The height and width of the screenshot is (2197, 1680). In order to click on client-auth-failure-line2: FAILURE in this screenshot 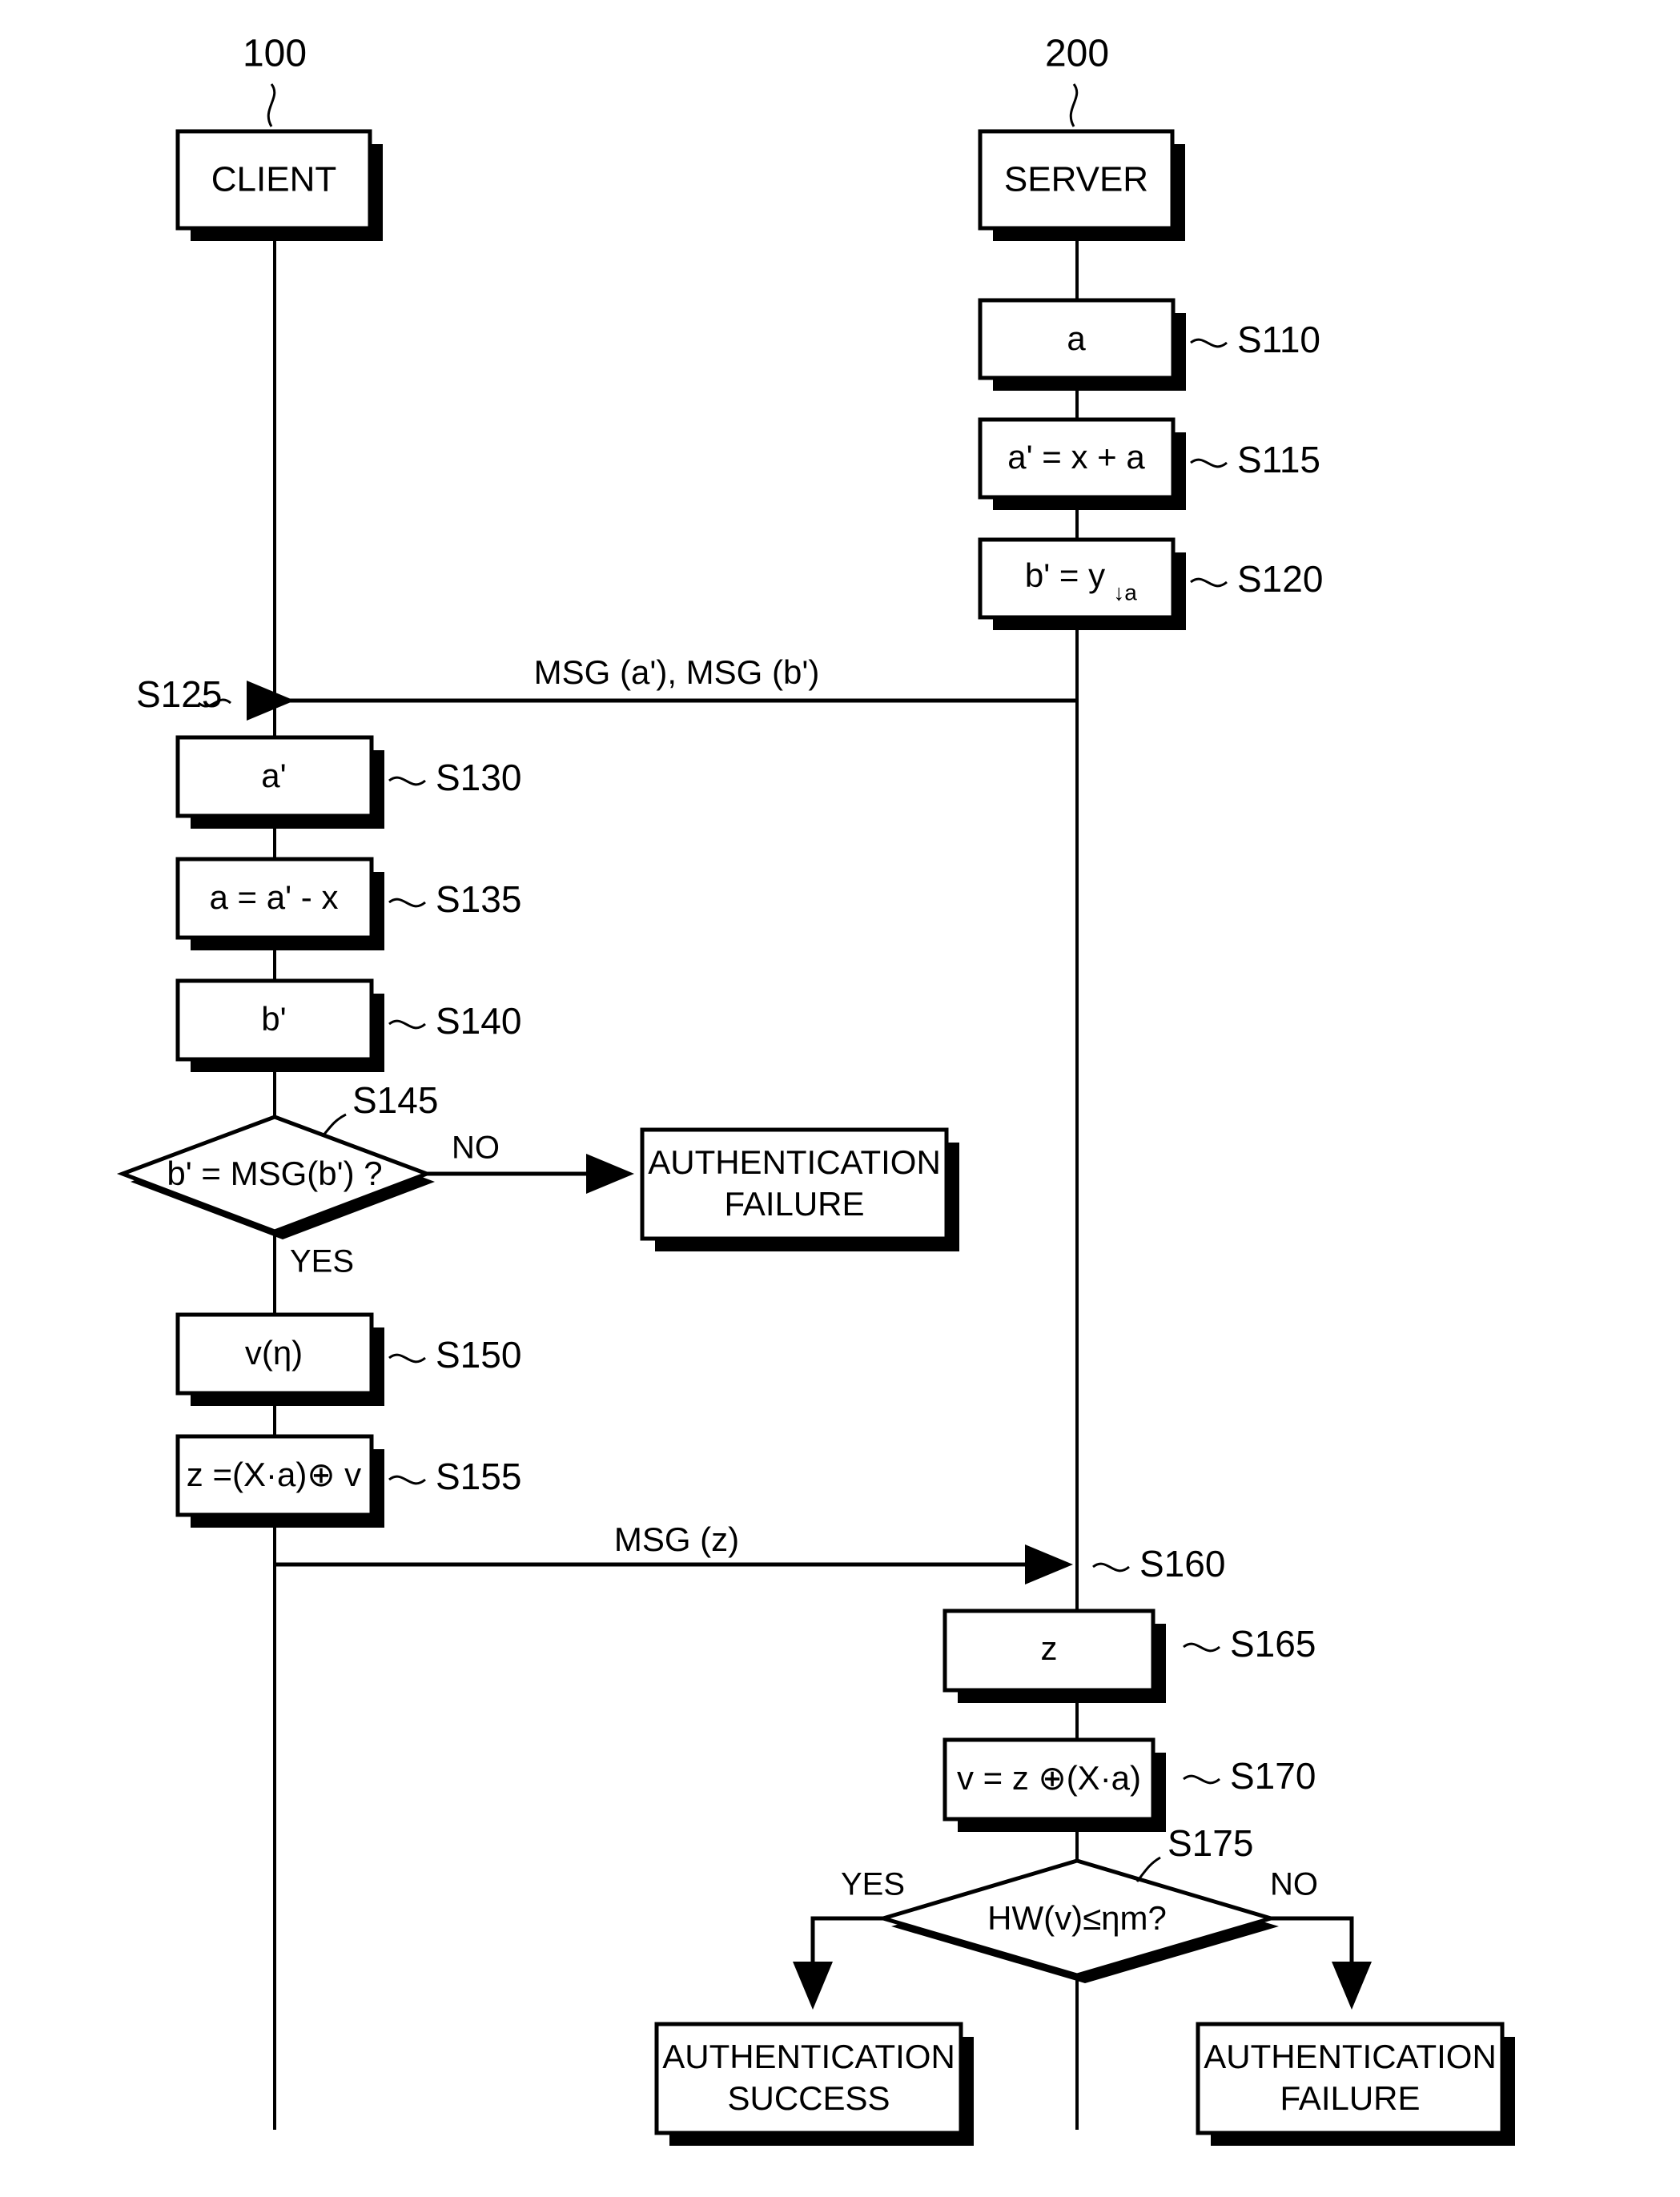, I will do `click(794, 1204)`.